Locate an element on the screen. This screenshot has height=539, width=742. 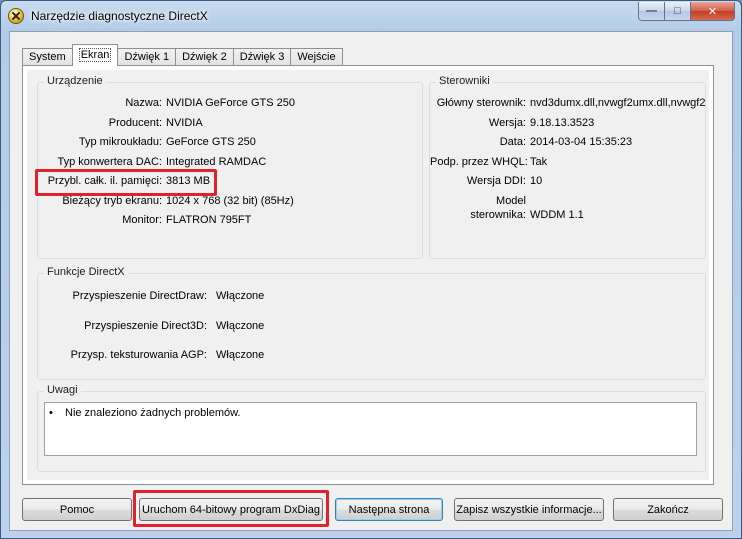
minimize-icon: — is located at coordinates (651, 11).